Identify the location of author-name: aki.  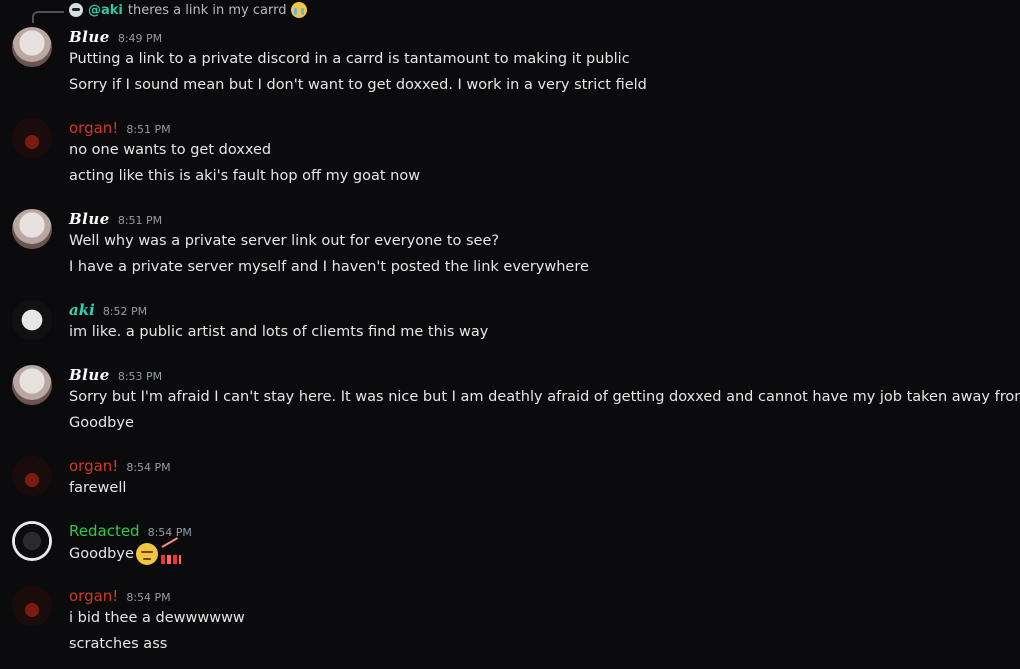
(82, 310).